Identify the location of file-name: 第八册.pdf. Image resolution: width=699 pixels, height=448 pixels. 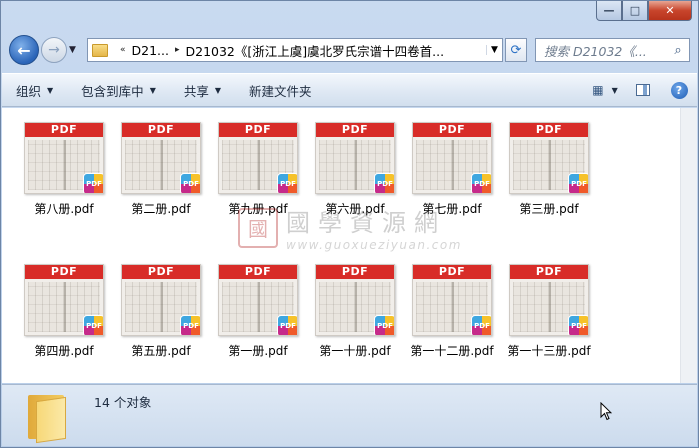
(64, 209).